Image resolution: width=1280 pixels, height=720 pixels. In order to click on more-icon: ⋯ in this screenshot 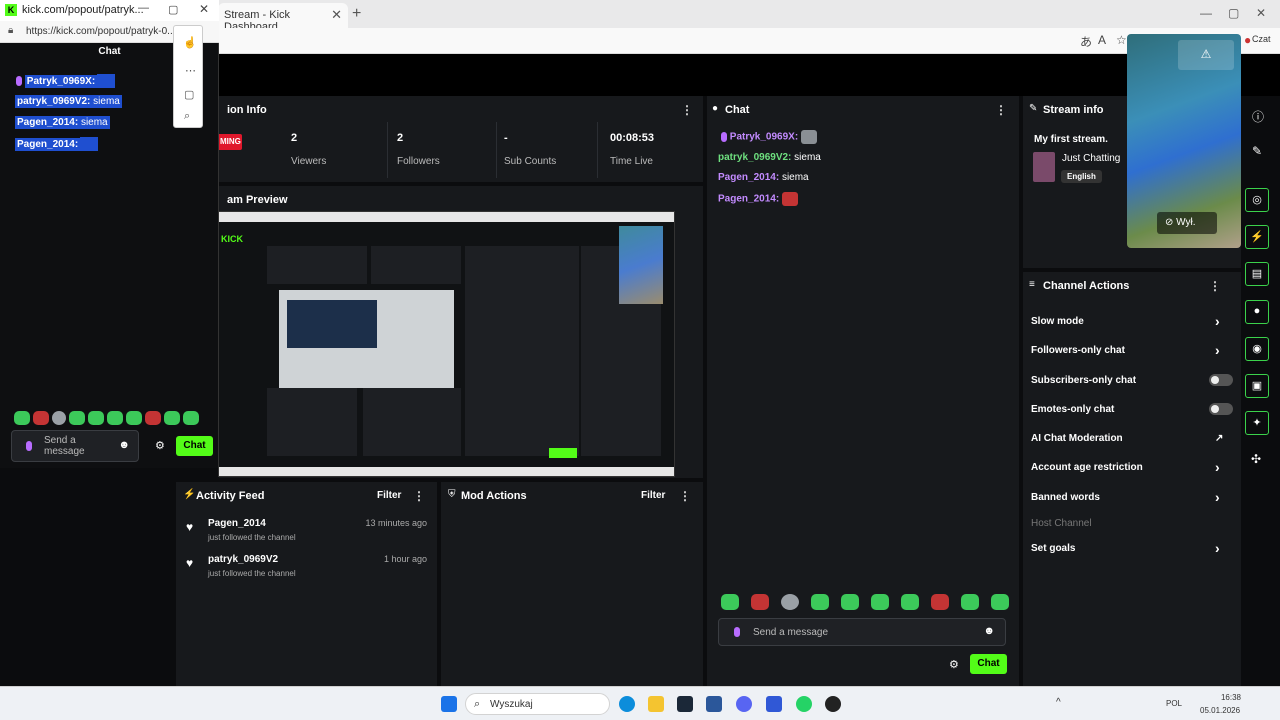, I will do `click(190, 70)`.